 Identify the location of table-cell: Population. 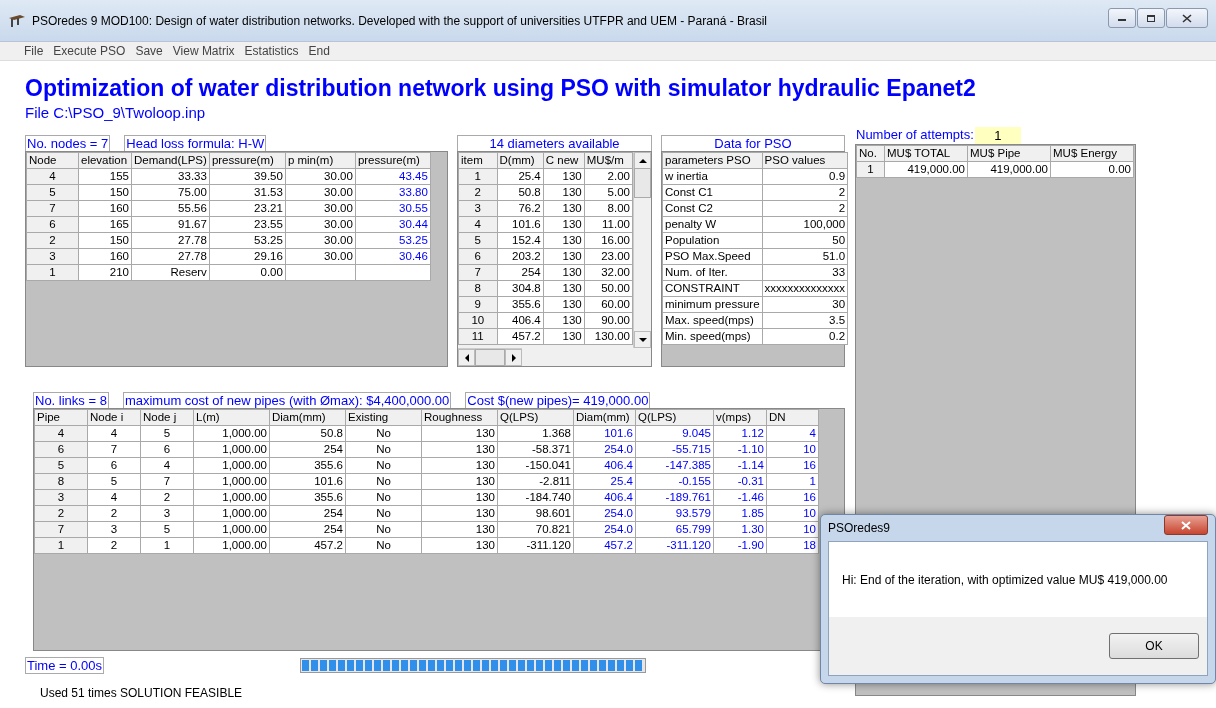
(712, 240).